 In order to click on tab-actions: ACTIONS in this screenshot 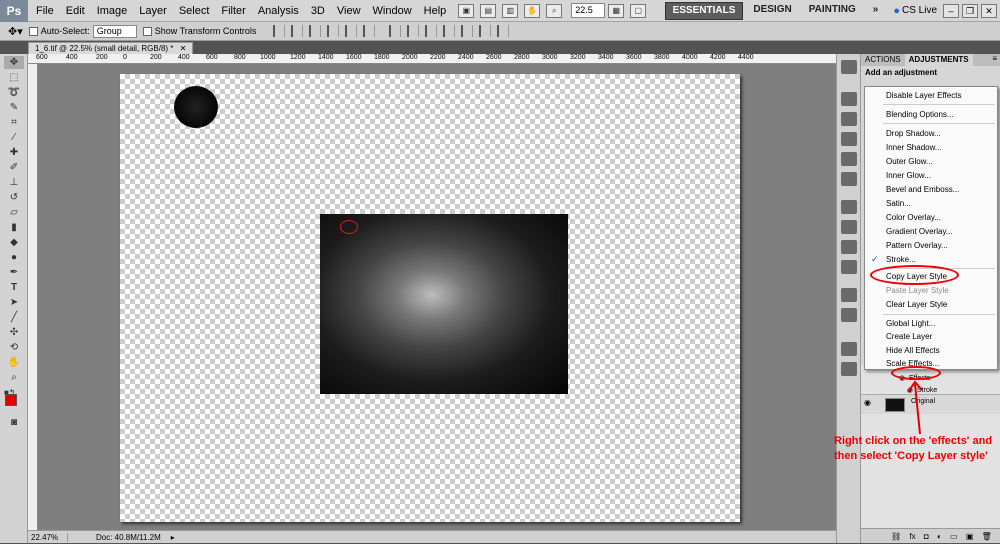, I will do `click(883, 60)`.